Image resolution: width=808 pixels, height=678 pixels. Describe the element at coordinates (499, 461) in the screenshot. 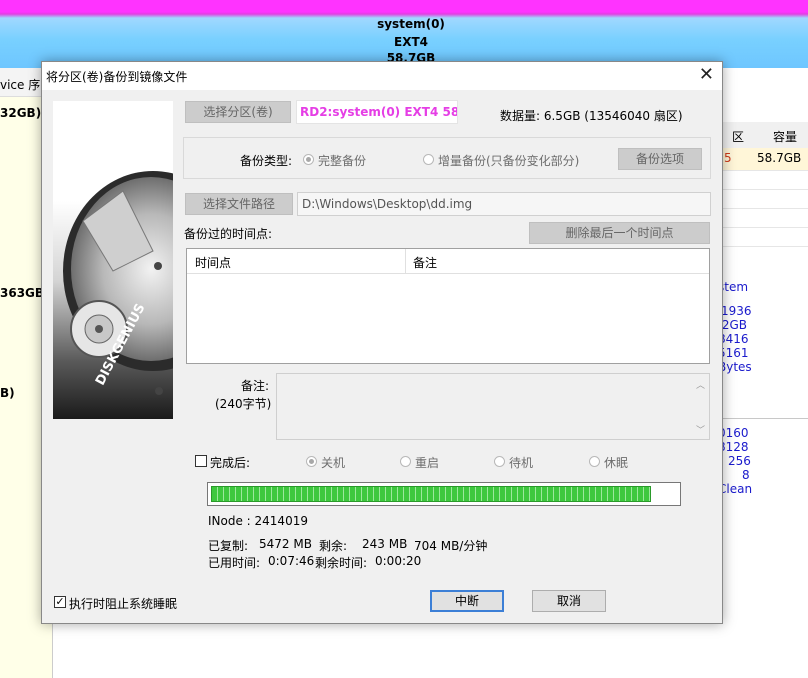

I see `standby-radio` at that location.